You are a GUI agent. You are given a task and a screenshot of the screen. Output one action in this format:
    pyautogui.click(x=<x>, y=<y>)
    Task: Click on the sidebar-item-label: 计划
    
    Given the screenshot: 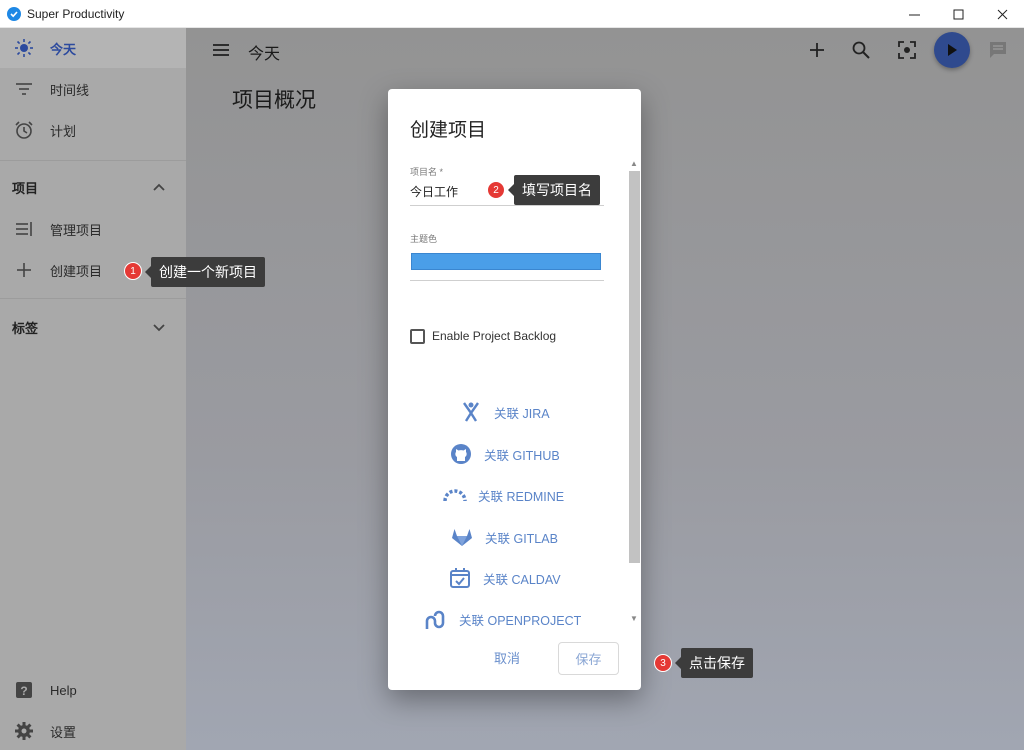 What is the action you would take?
    pyautogui.click(x=63, y=131)
    